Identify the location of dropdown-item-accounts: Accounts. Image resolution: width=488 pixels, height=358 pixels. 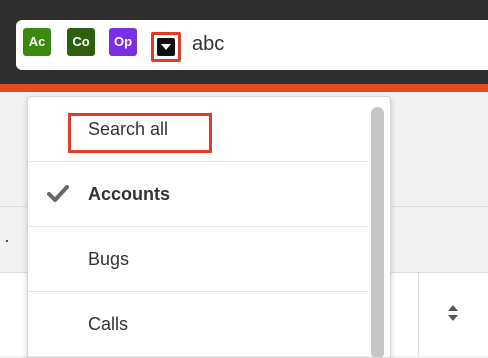
(198, 194).